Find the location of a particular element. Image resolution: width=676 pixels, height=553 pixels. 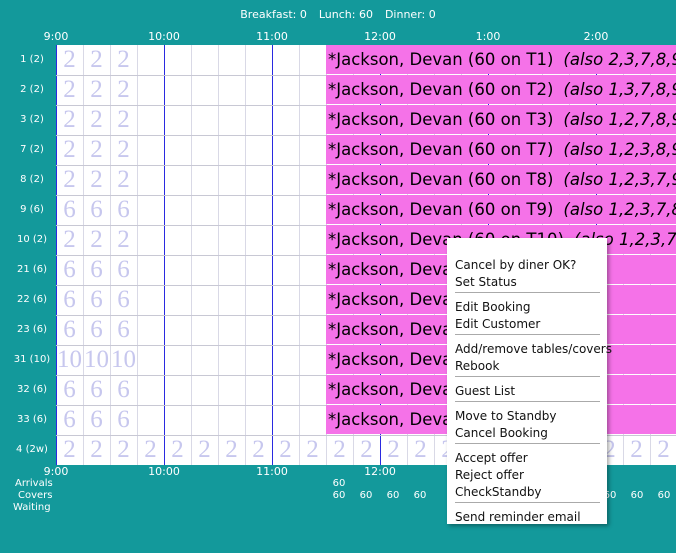

menu-item-add-remove-tables-covers: Add/remove tables/covers is located at coordinates (533, 349).